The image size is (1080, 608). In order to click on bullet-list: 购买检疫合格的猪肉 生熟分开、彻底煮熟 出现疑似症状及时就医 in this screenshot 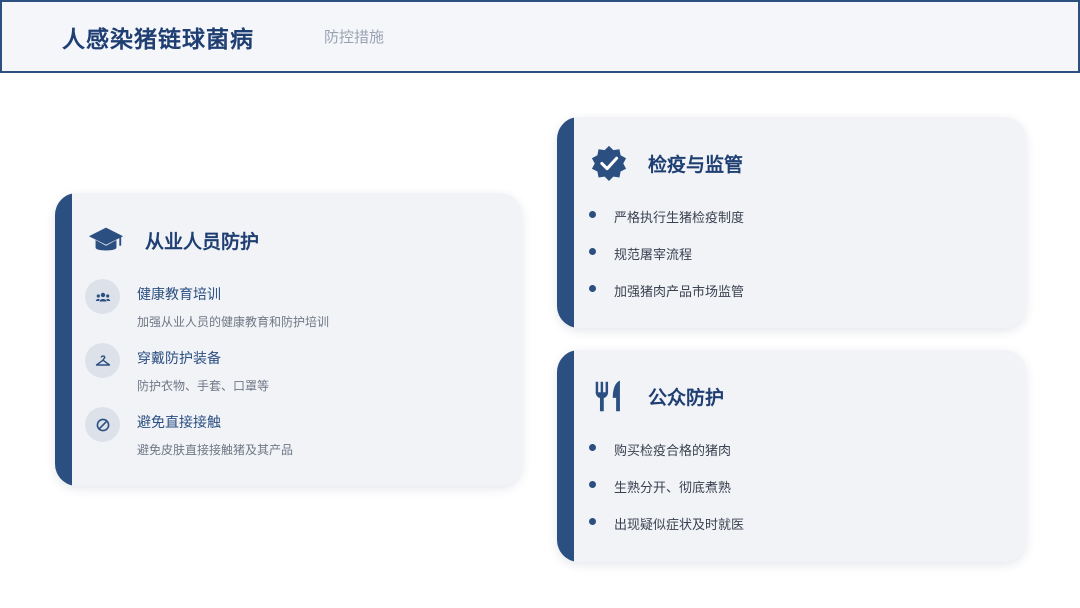, I will do `click(665, 495)`.